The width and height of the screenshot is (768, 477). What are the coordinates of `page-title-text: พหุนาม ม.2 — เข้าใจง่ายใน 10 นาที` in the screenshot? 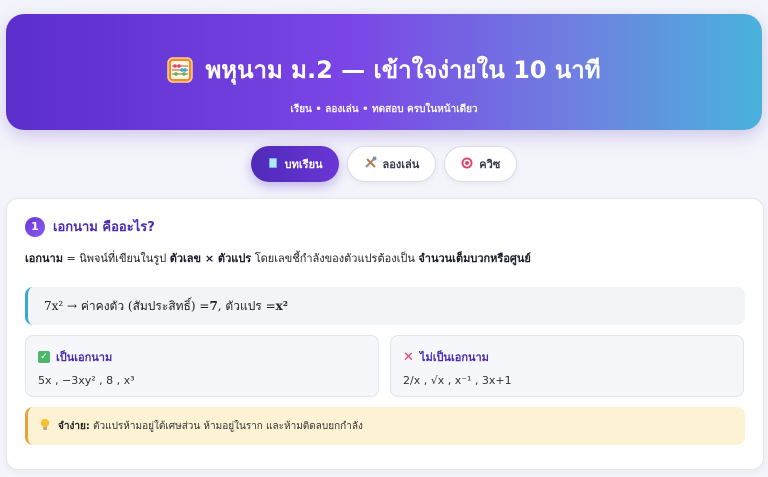 It's located at (403, 70).